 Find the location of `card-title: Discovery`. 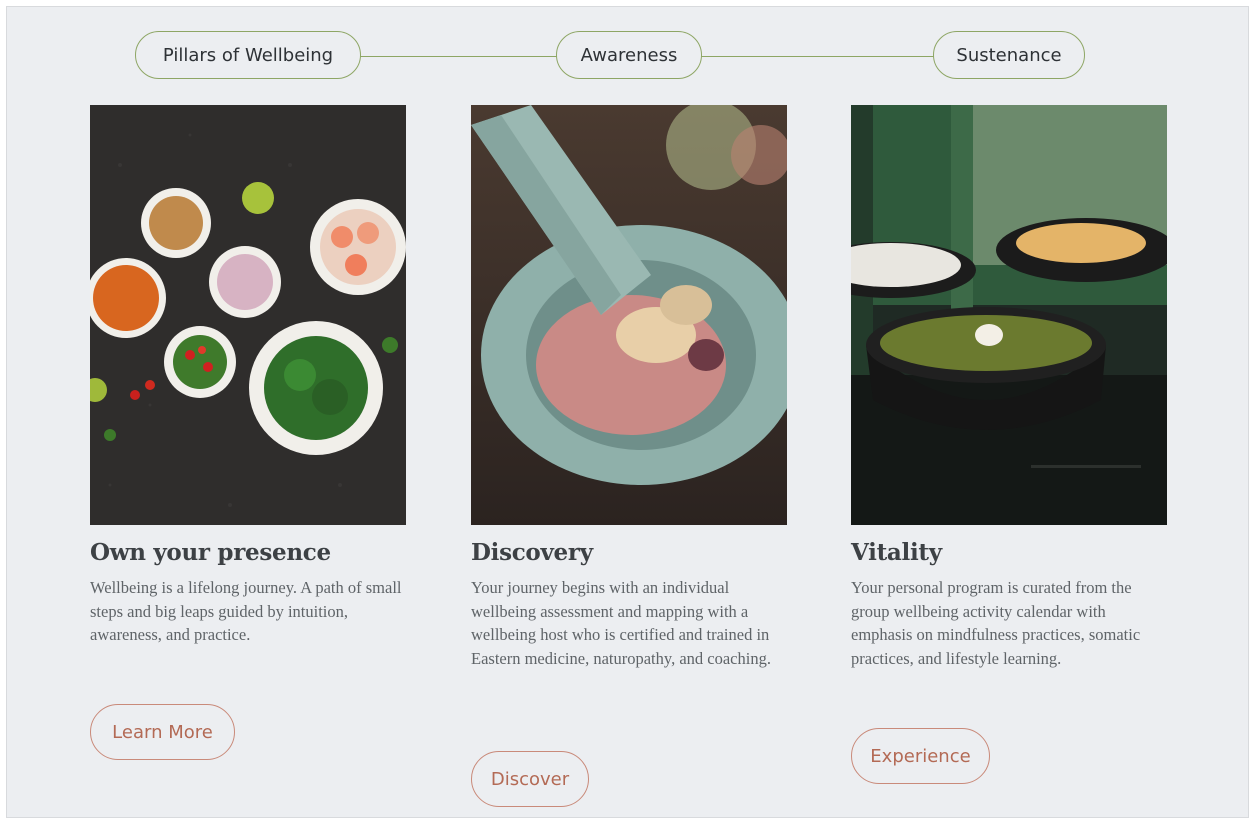

card-title: Discovery is located at coordinates (532, 552).